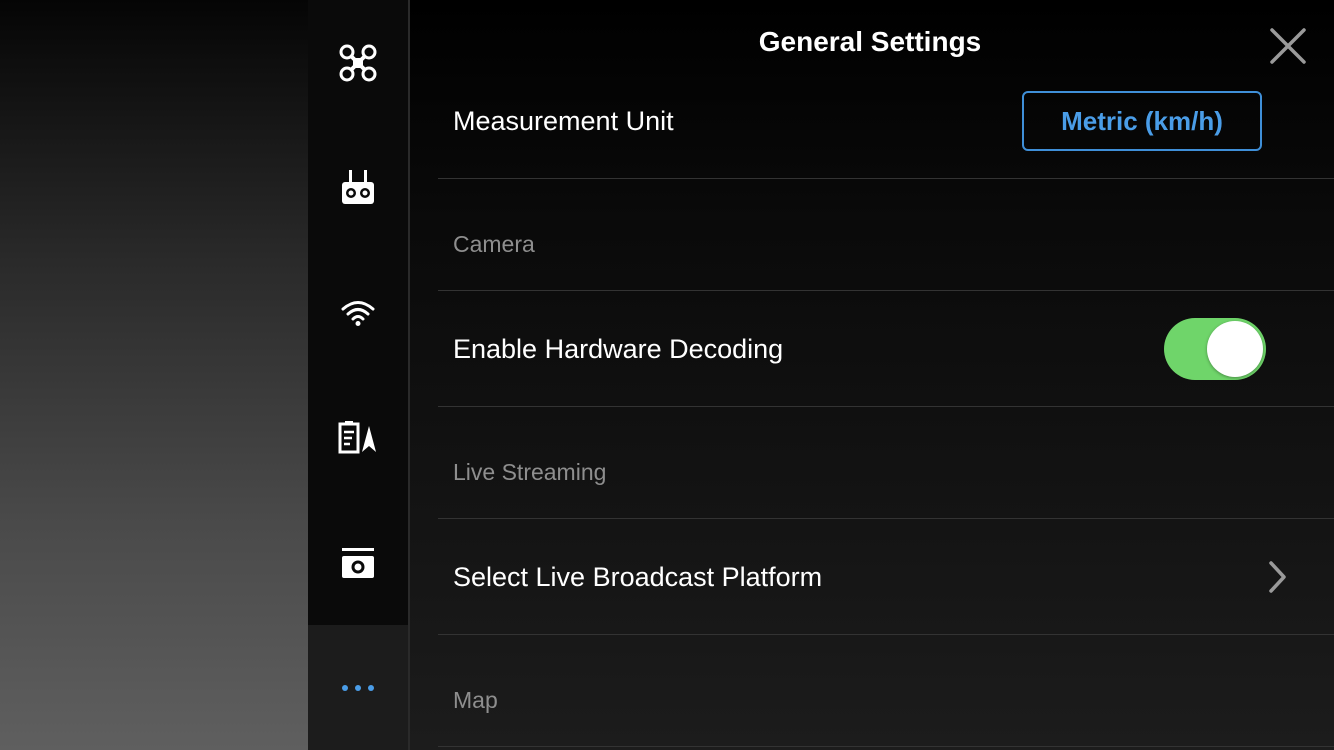 The height and width of the screenshot is (750, 1334). I want to click on camera-section-header: Camera, so click(886, 235).